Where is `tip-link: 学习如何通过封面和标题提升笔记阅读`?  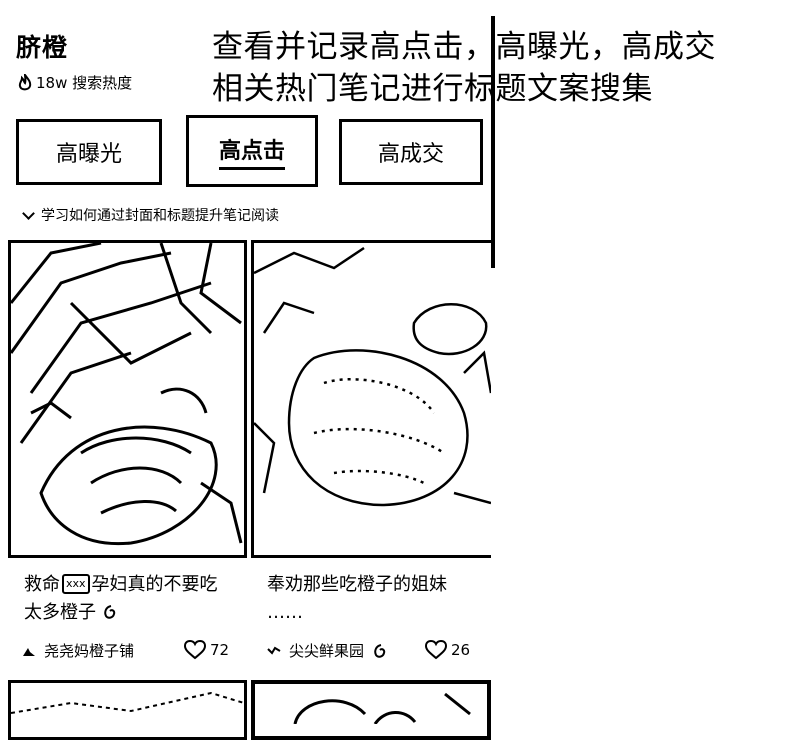
tip-link: 学习如何通过封面和标题提升笔记阅读 is located at coordinates (150, 215).